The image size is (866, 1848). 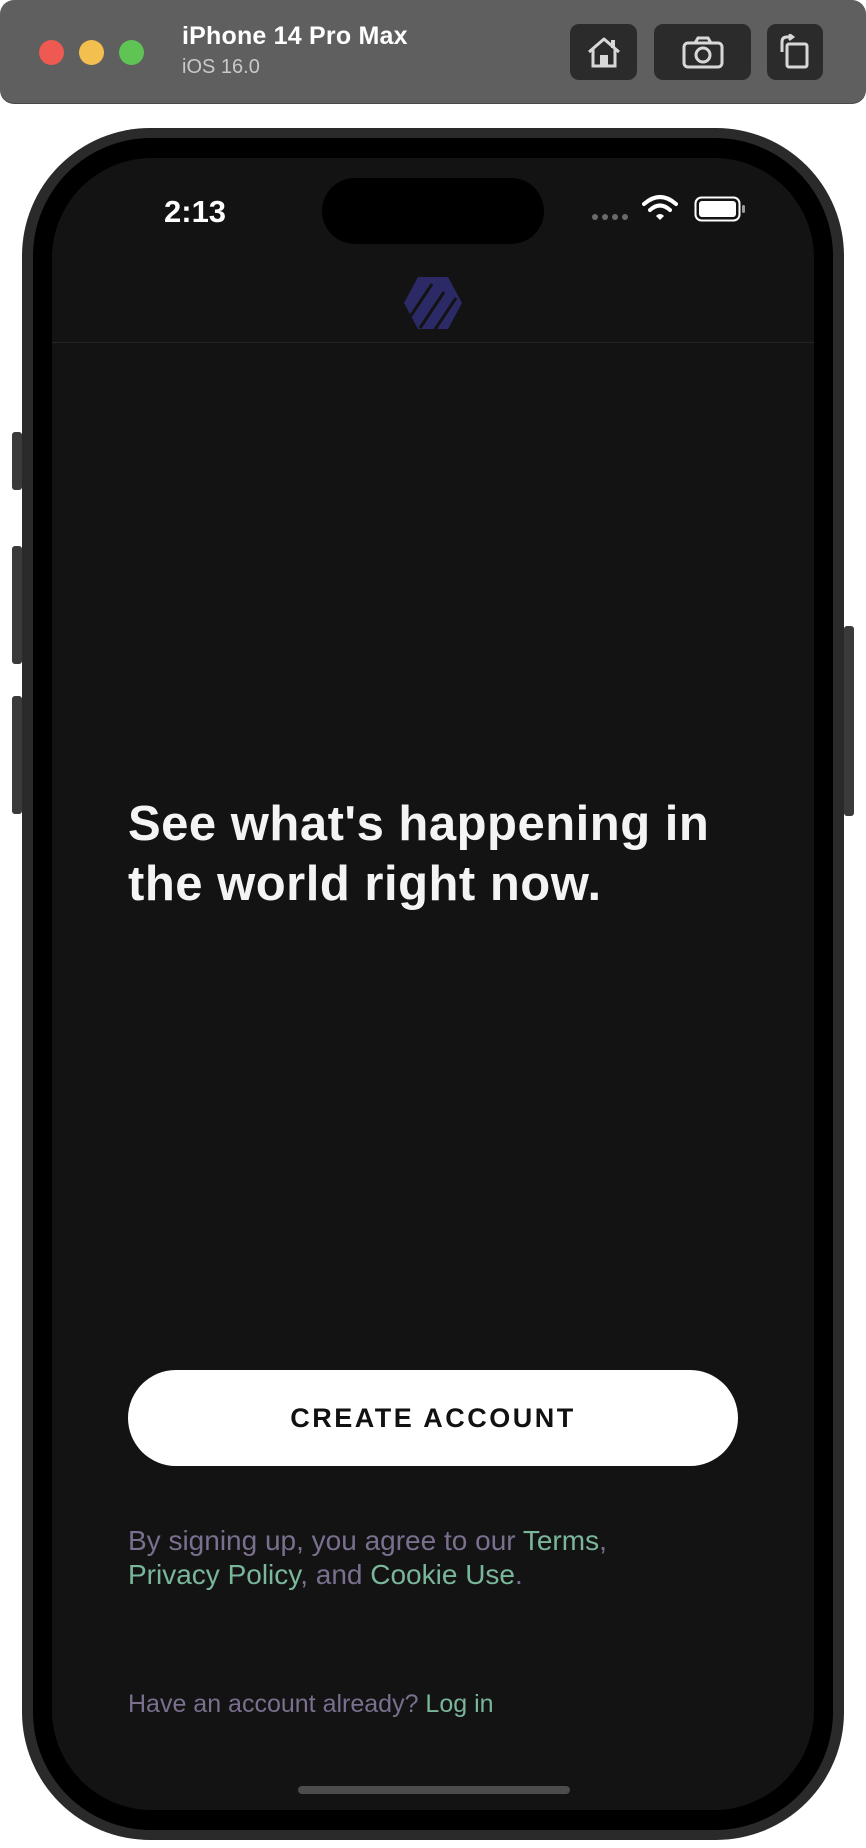 I want to click on rotate-button, so click(x=795, y=52).